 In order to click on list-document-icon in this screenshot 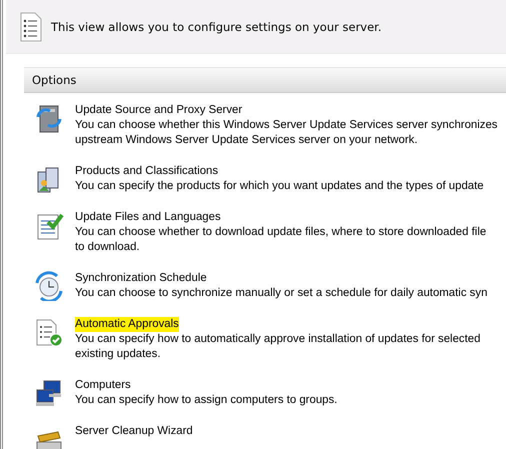, I will do `click(31, 27)`.